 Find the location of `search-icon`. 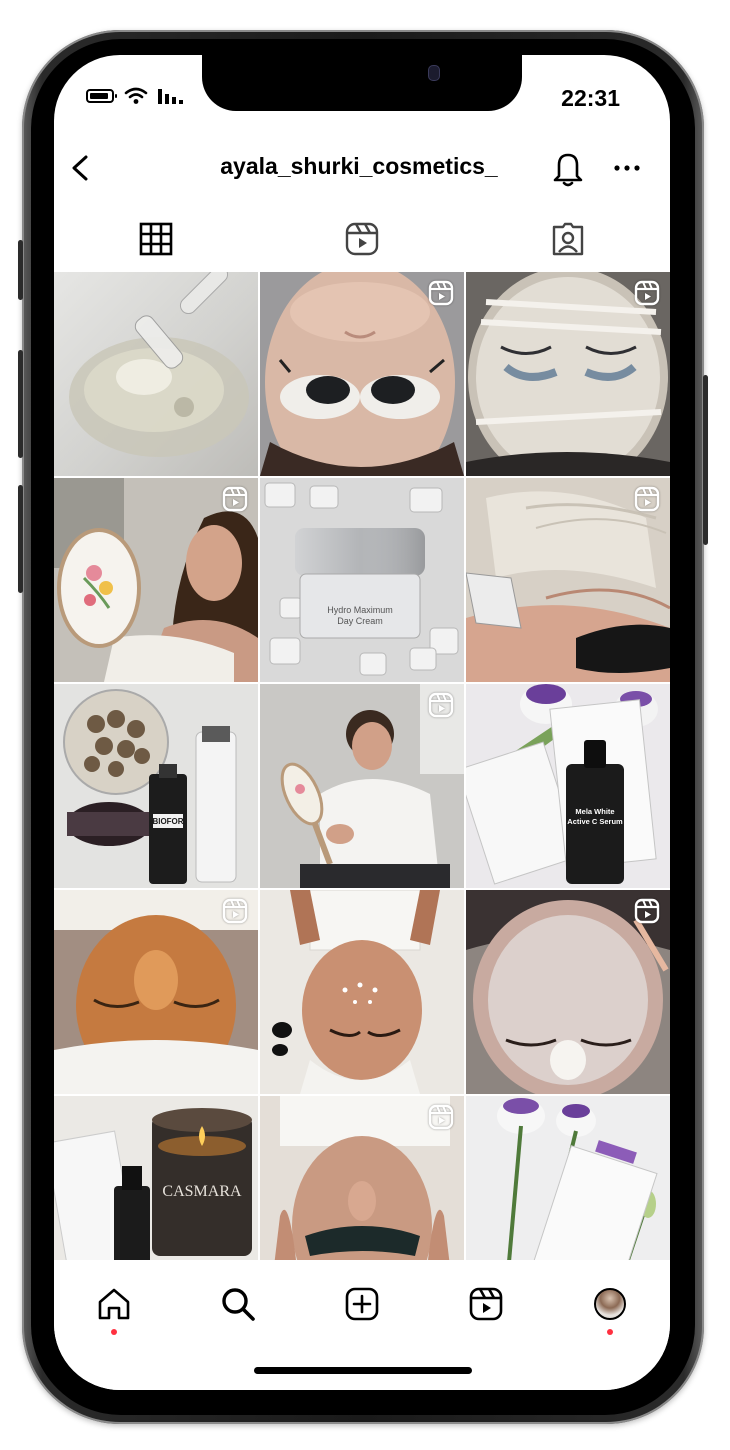

search-icon is located at coordinates (238, 1304).